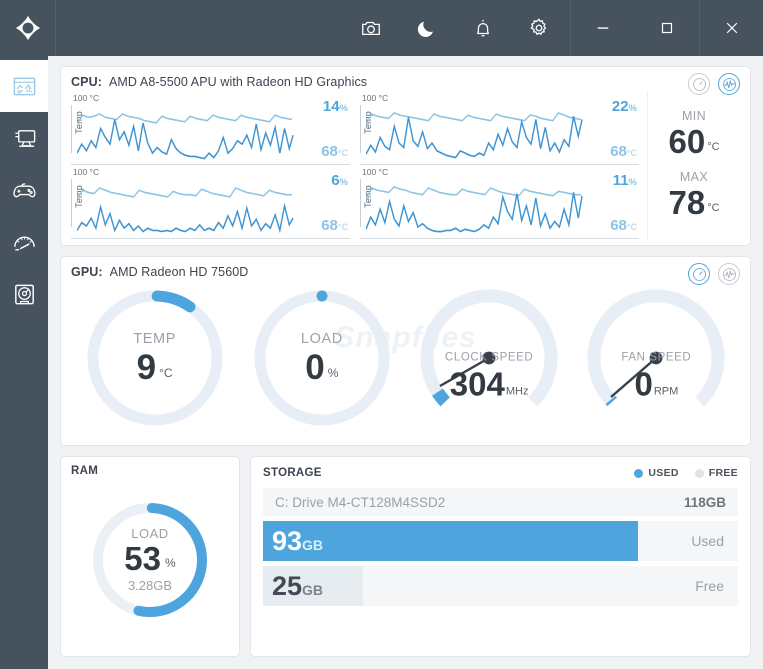 Image resolution: width=763 pixels, height=669 pixels. Describe the element at coordinates (686, 473) in the screenshot. I see `storage-legend: USED FREE` at that location.